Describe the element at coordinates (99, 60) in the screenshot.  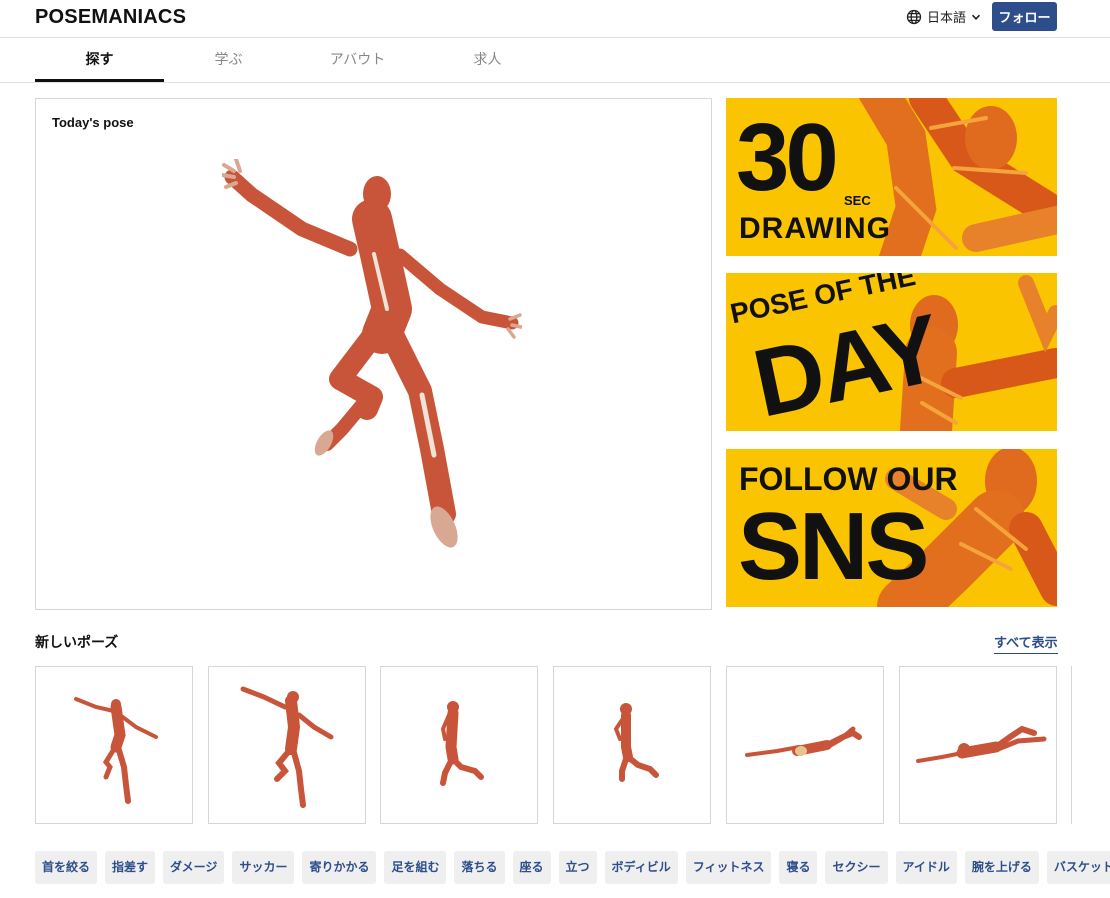
I see `tab-explore: 探す` at that location.